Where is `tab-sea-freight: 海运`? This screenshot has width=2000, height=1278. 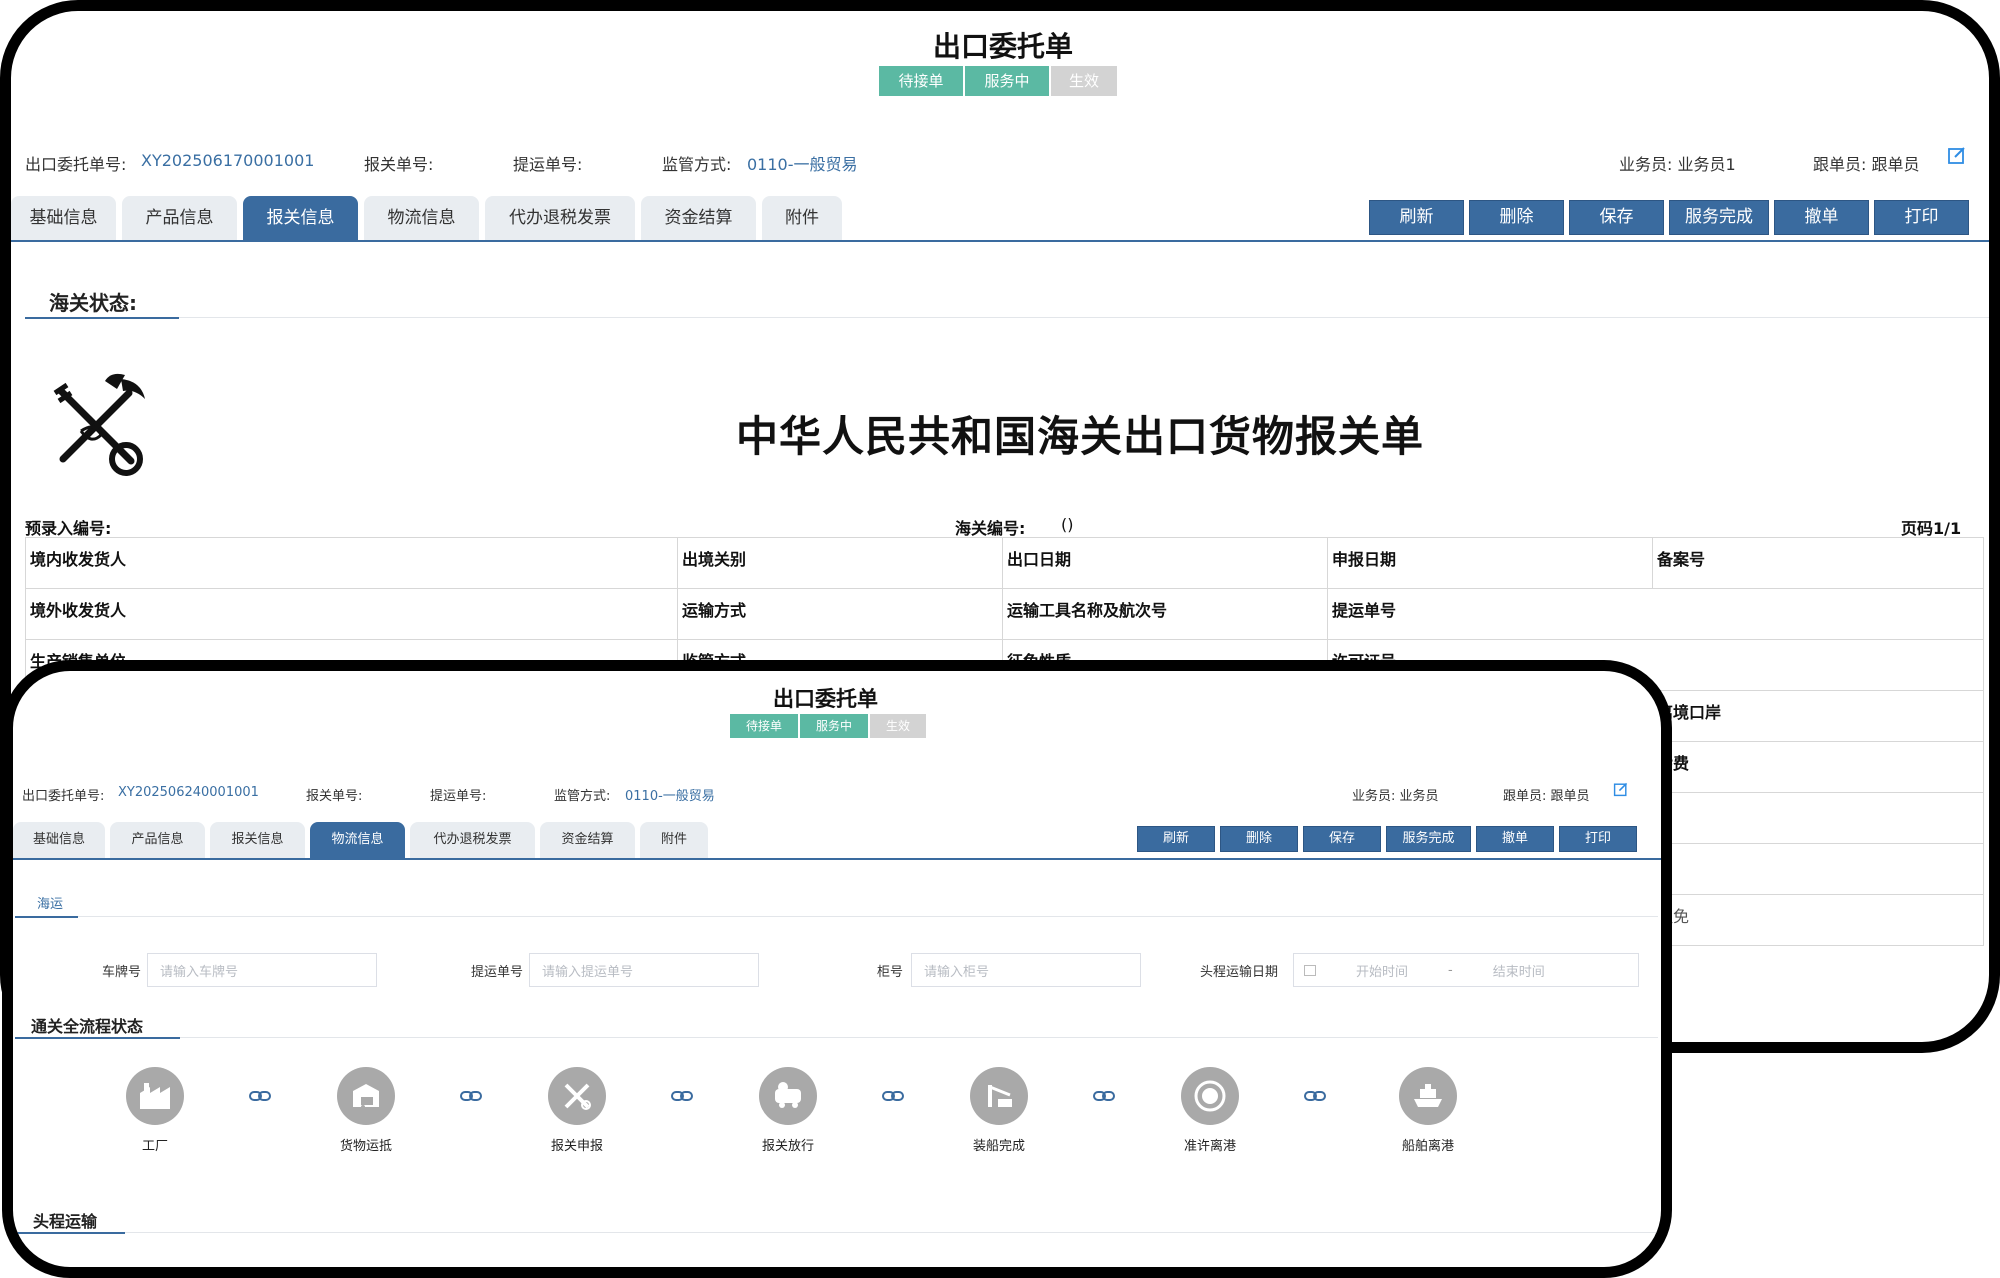 tab-sea-freight: 海运 is located at coordinates (50, 902).